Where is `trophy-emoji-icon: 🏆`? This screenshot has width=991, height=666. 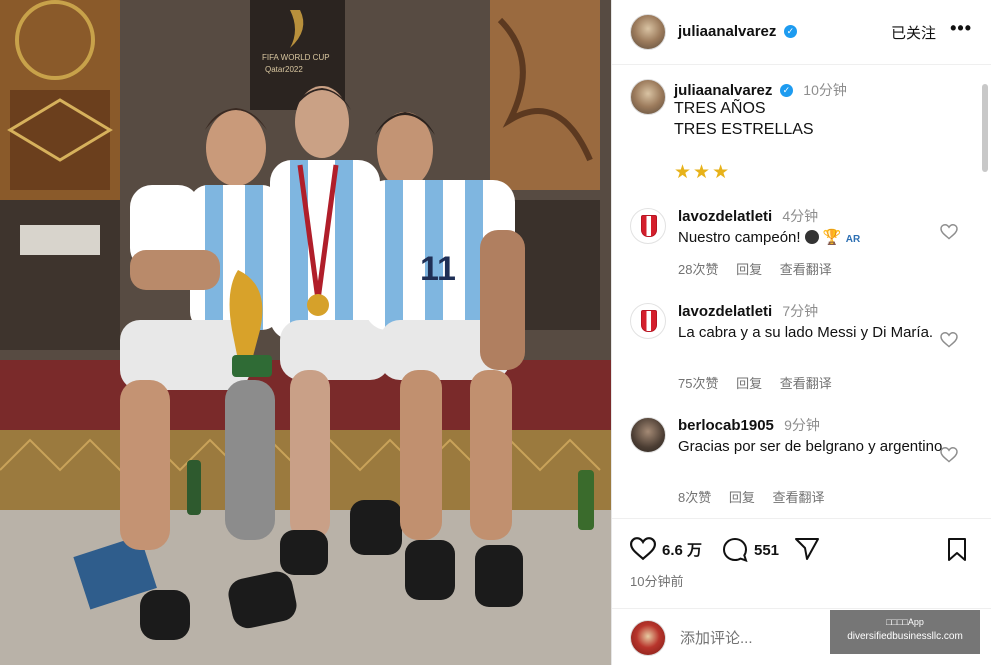
trophy-emoji-icon: 🏆 is located at coordinates (832, 237).